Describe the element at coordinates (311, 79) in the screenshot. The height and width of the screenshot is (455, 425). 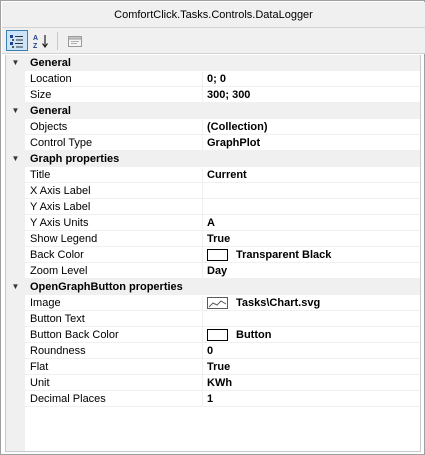
I see `property-value: 0; 0` at that location.